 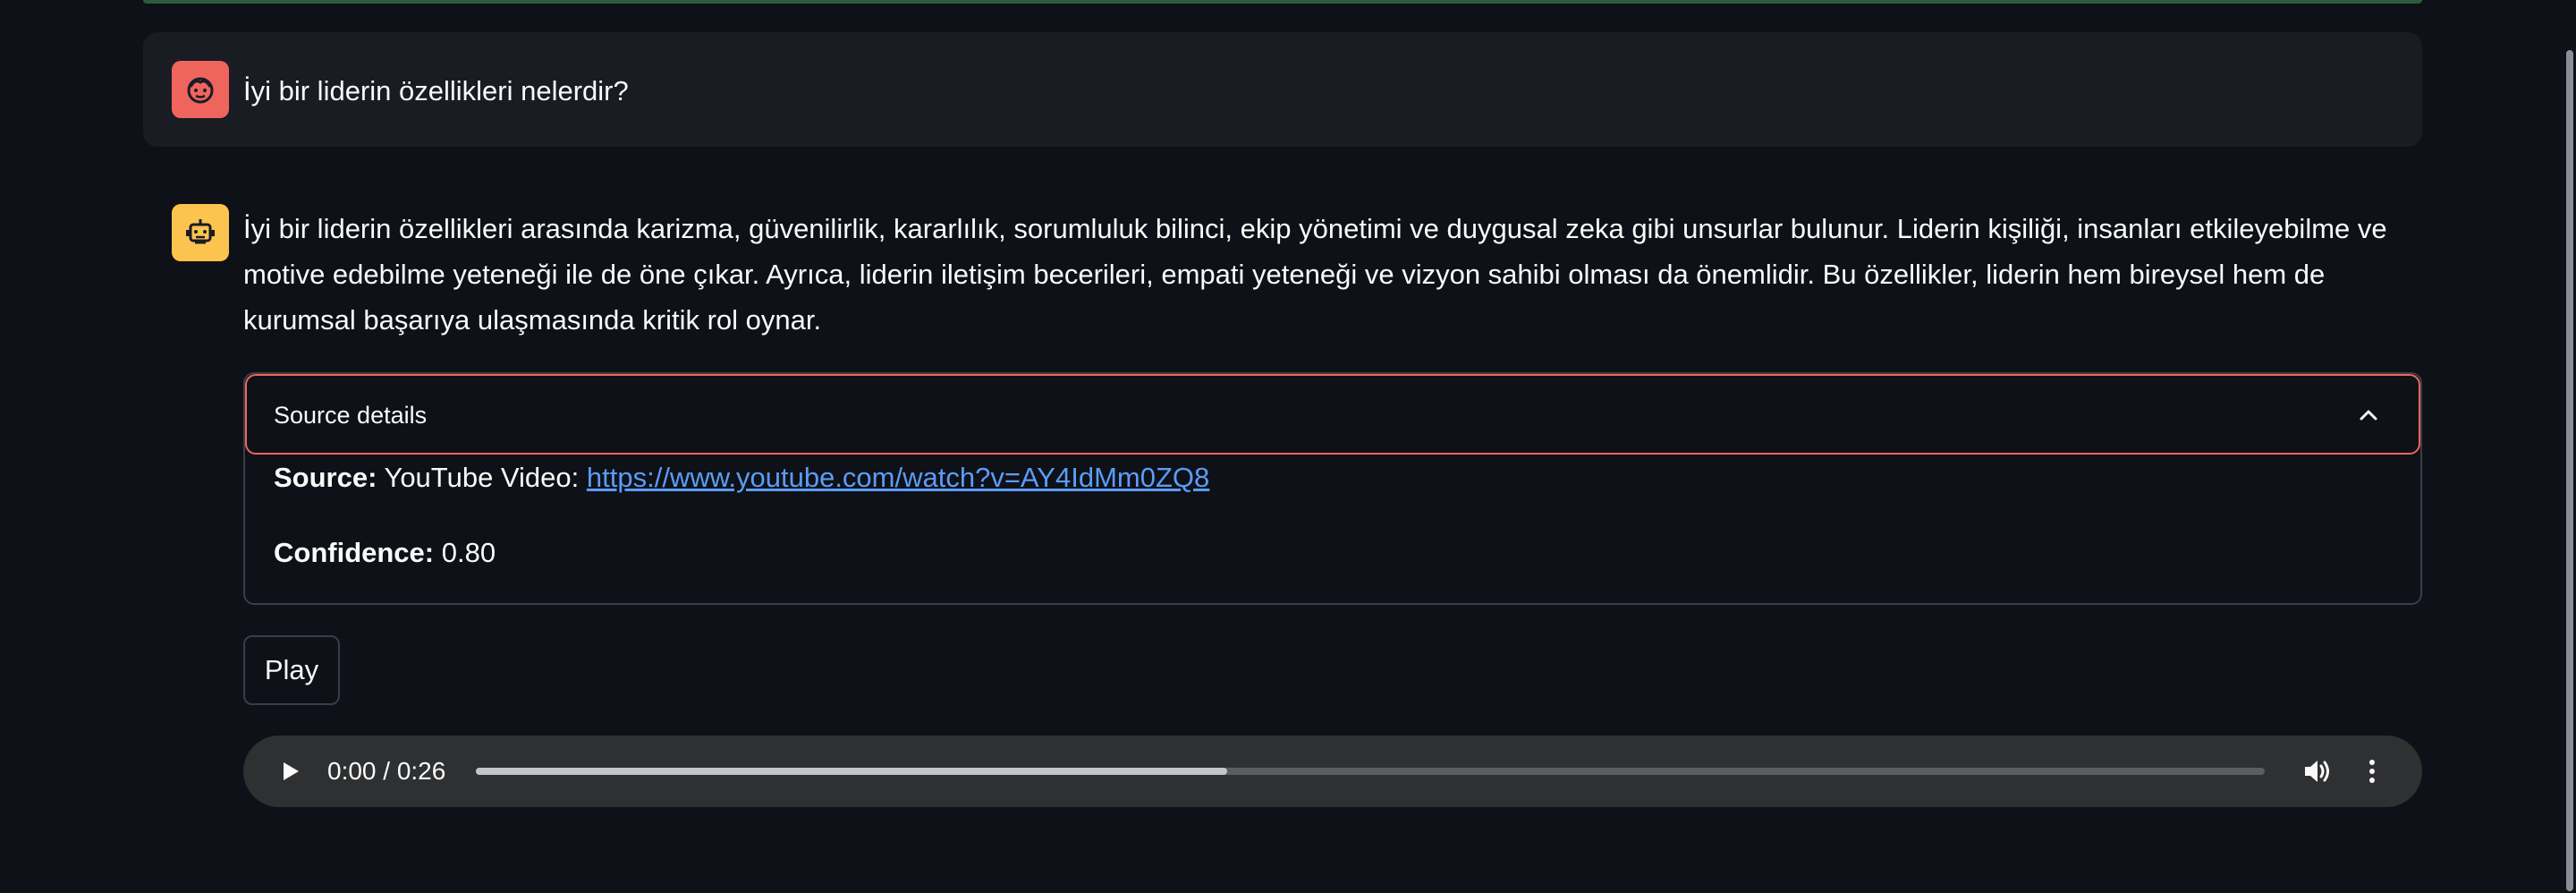 I want to click on user-message: İyi bir liderin özellikleri nelerdir?, so click(x=1282, y=89).